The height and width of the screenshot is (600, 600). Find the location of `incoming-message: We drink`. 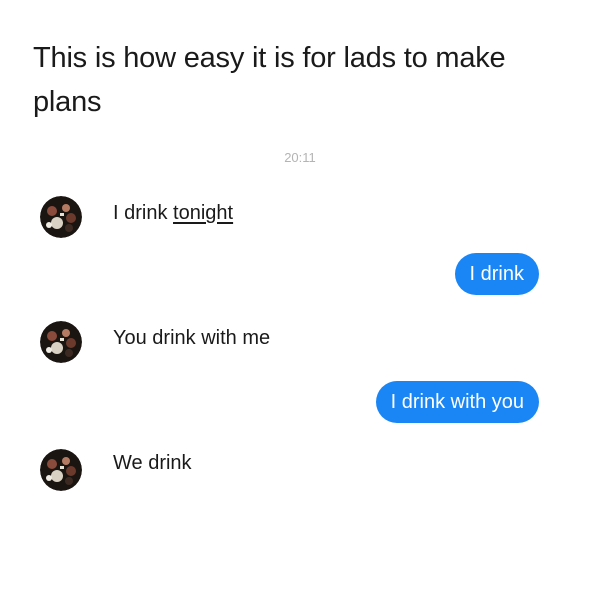

incoming-message: We drink is located at coordinates (152, 463).